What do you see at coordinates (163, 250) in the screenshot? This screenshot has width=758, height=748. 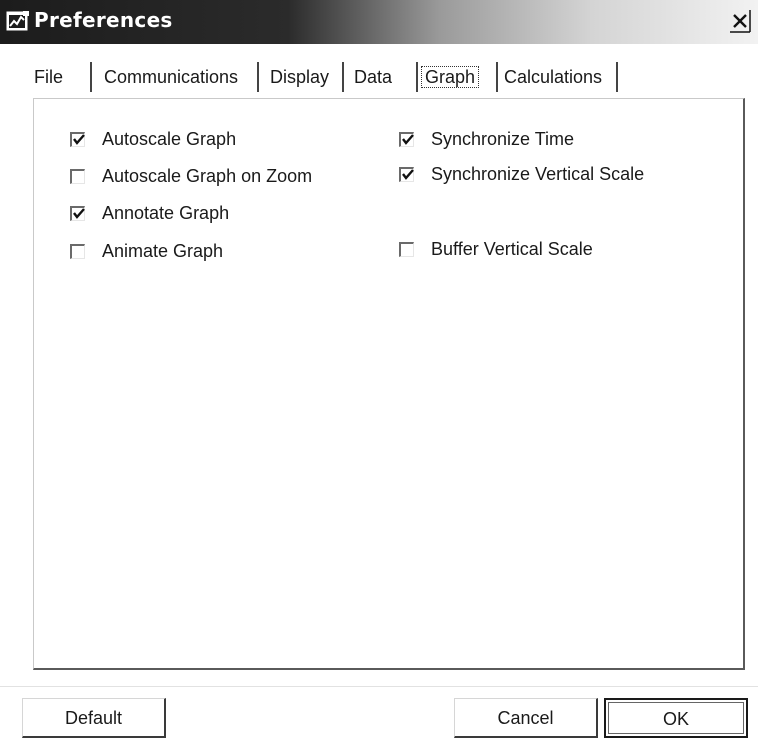 I see `animate-graph-label: Animate Graph` at bounding box center [163, 250].